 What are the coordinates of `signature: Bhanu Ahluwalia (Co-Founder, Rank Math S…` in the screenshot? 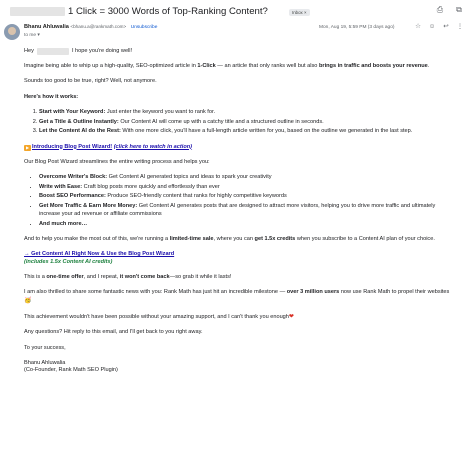 It's located at (239, 367).